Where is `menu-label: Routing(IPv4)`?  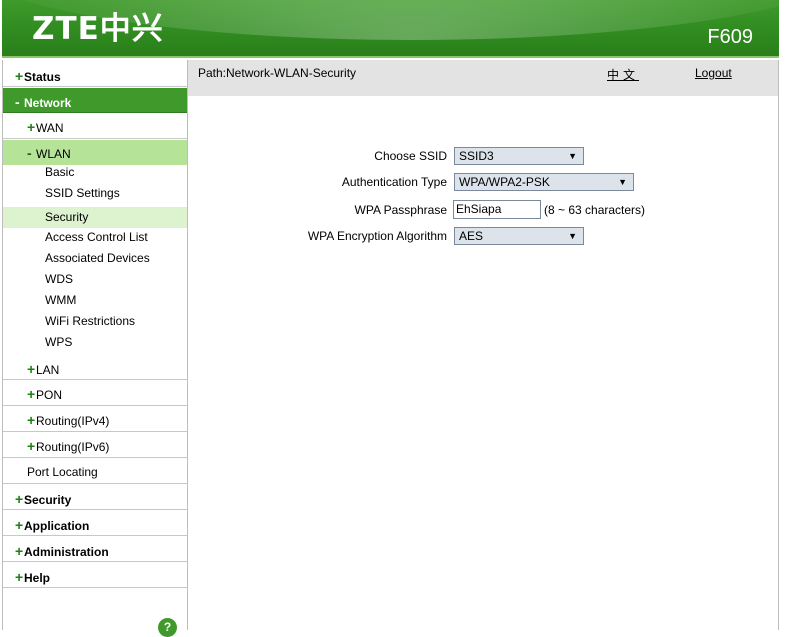 menu-label: Routing(IPv4) is located at coordinates (73, 421).